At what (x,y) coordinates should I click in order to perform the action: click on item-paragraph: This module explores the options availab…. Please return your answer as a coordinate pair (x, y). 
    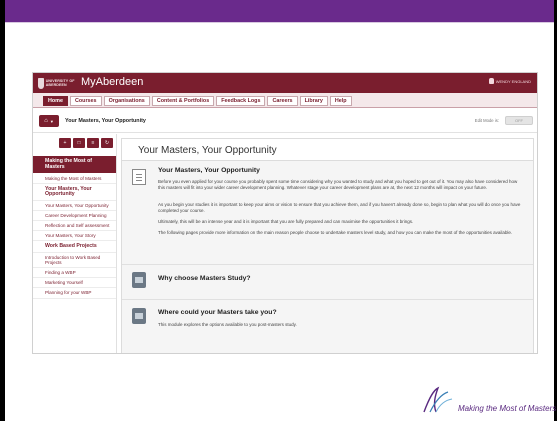
    Looking at the image, I should click on (227, 324).